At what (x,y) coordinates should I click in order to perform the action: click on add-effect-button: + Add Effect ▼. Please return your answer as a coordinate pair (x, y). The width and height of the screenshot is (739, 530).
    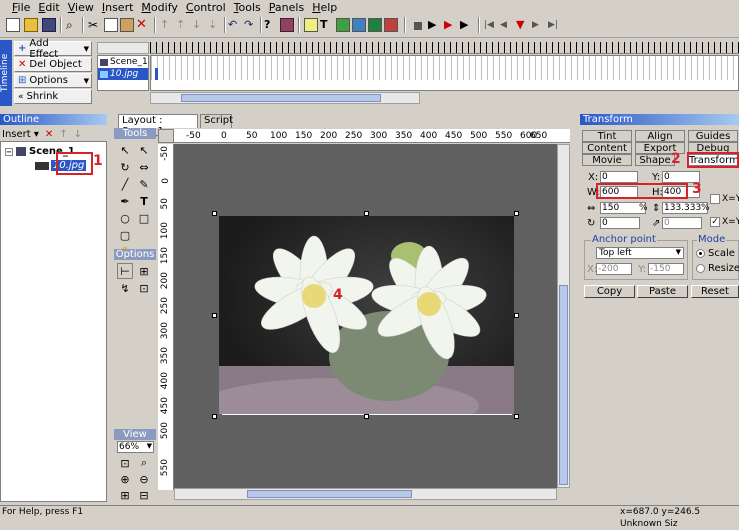
    Looking at the image, I should click on (53, 49).